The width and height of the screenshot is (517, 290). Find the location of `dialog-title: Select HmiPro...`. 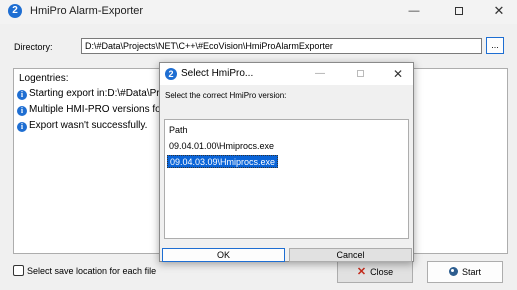

dialog-title: Select HmiPro... is located at coordinates (217, 73).